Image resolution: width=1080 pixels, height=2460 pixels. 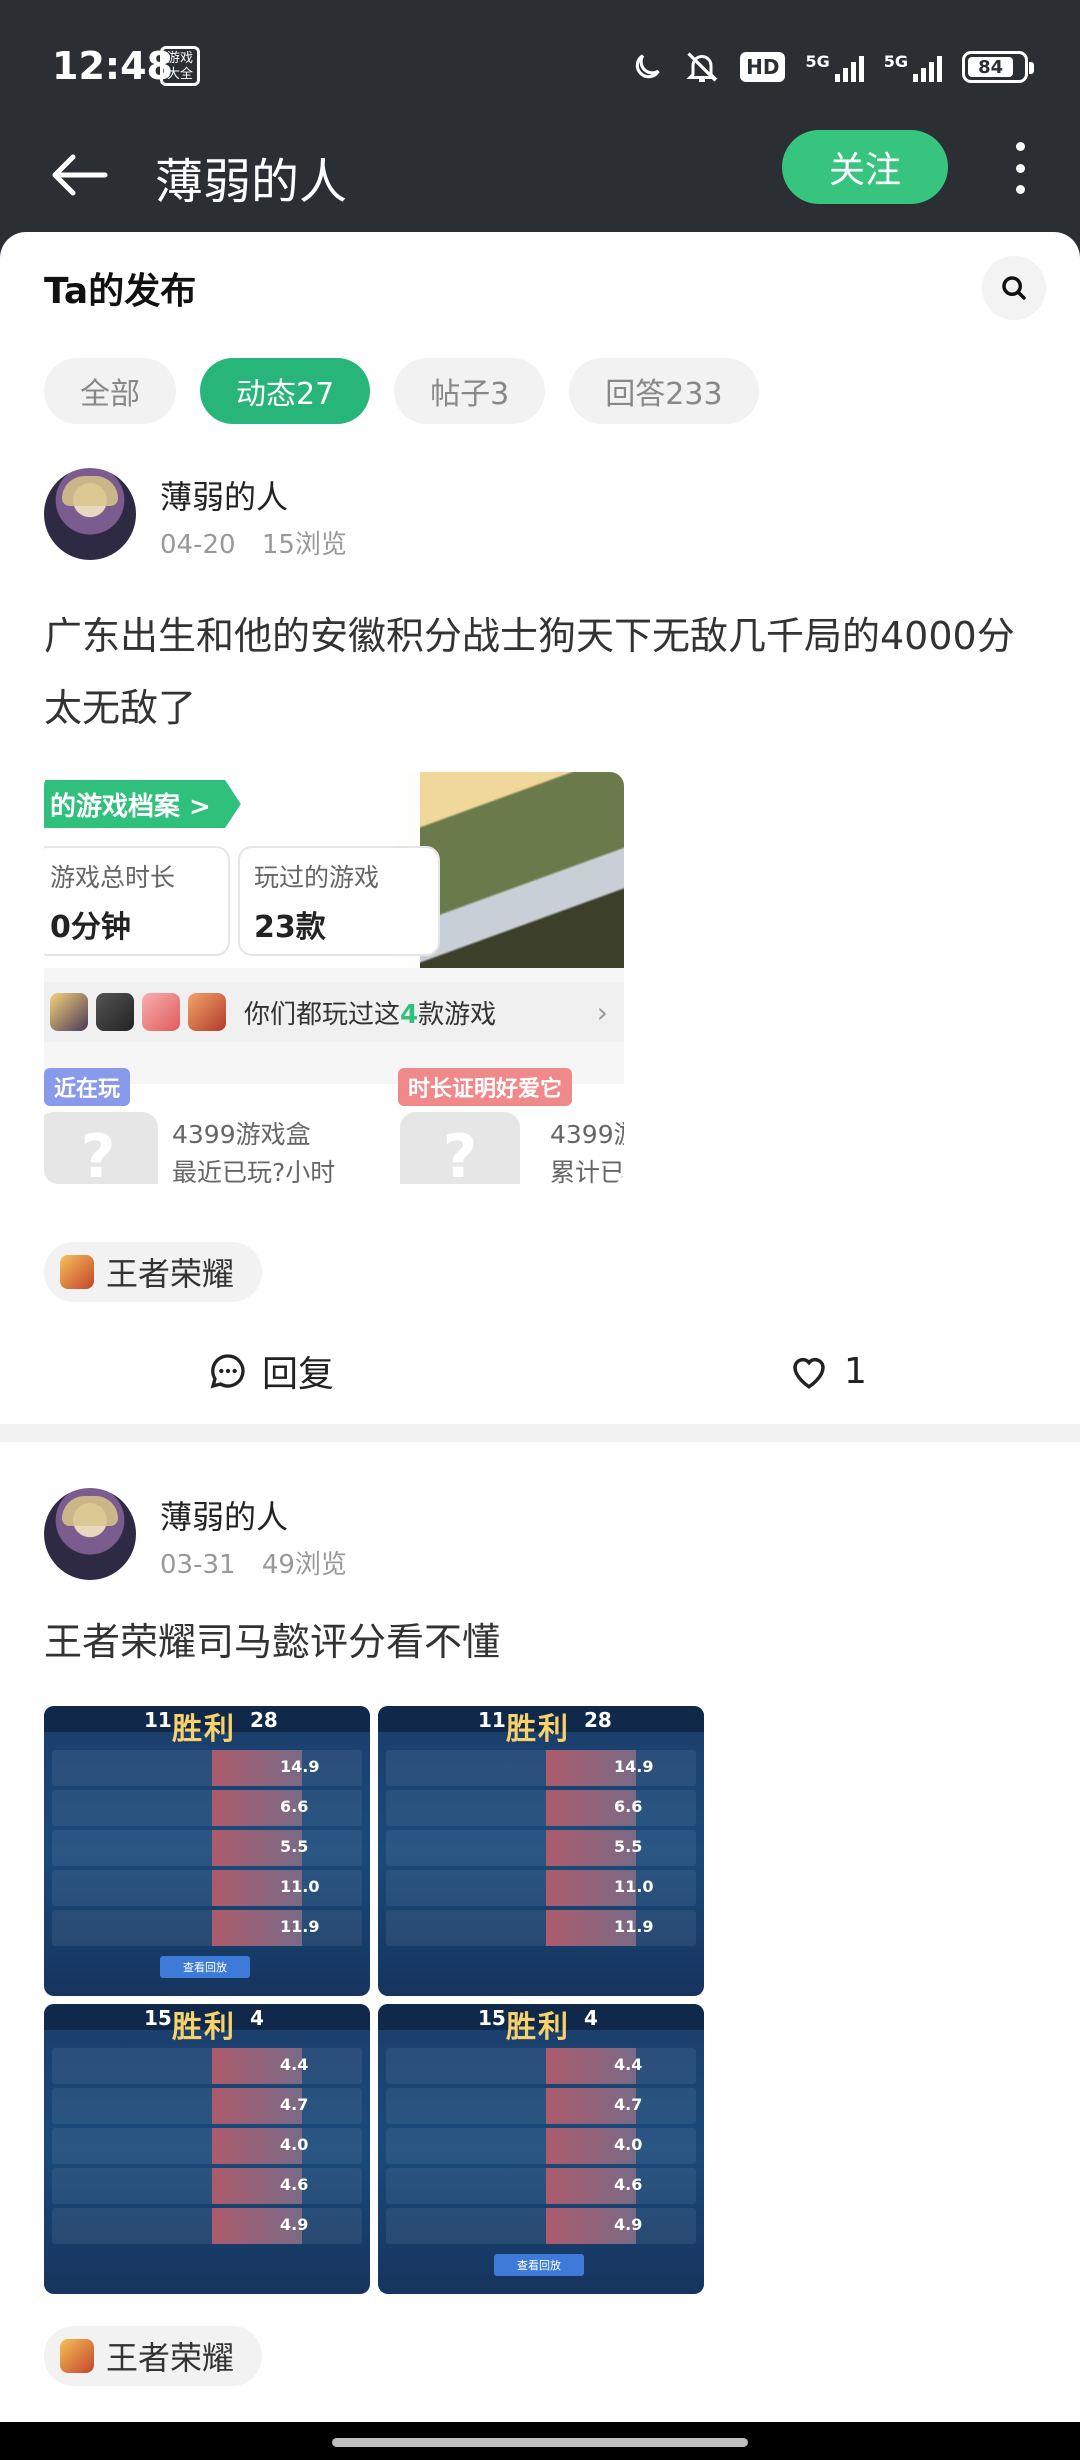 What do you see at coordinates (198, 545) in the screenshot?
I see `post-date: 04-20` at bounding box center [198, 545].